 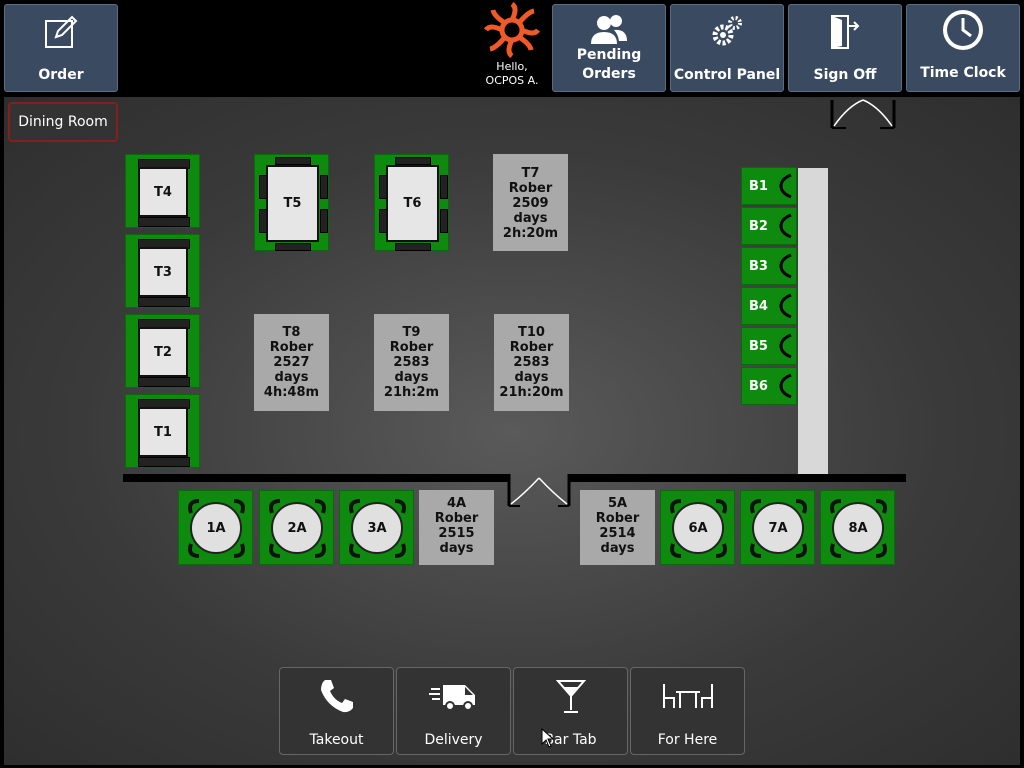 I want to click on order-label: Order, so click(x=61, y=75).